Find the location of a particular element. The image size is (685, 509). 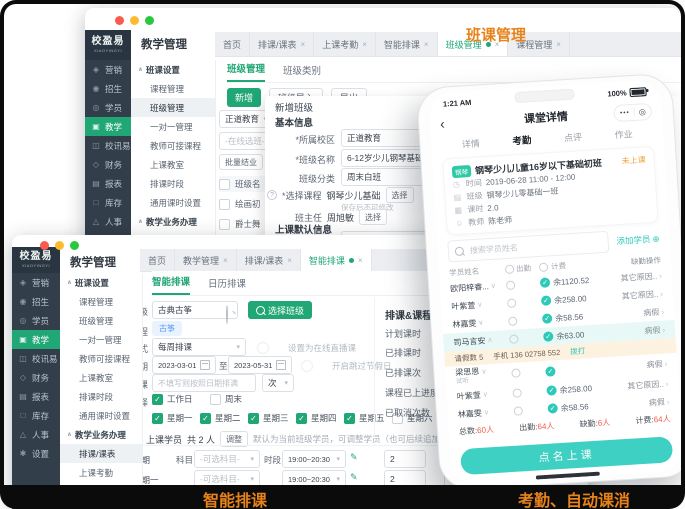

choose-teacher-button: 选择 is located at coordinates (373, 217).